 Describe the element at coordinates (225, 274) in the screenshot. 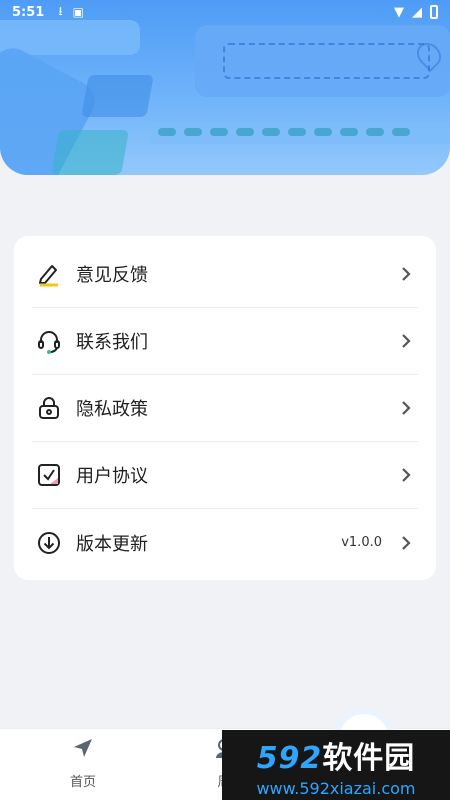

I see `menu-item-feedback: 意见反馈` at that location.